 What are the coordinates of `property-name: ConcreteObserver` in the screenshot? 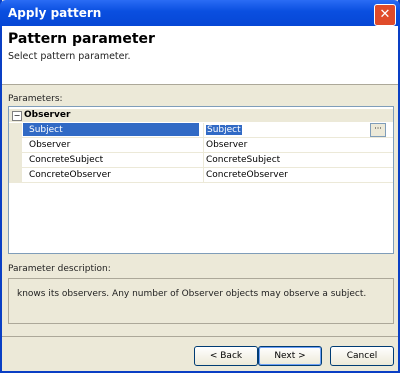 It's located at (70, 175).